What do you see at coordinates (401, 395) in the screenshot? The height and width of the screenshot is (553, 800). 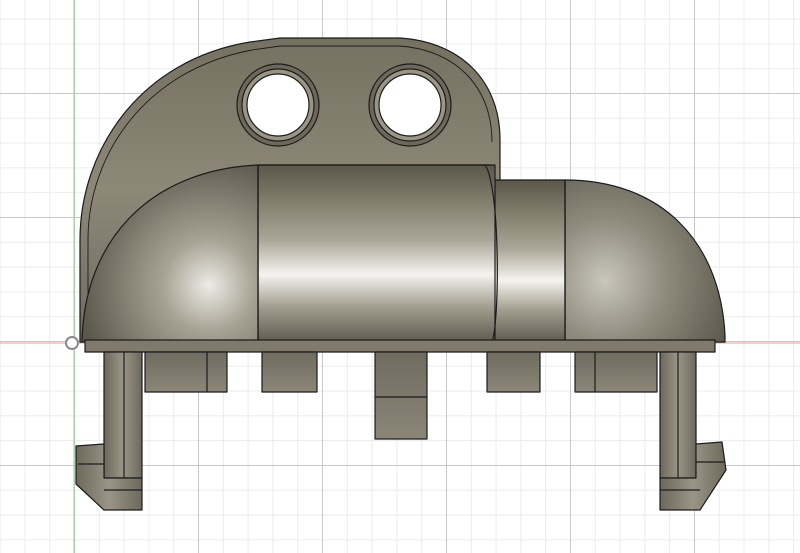 I see `tab-center` at bounding box center [401, 395].